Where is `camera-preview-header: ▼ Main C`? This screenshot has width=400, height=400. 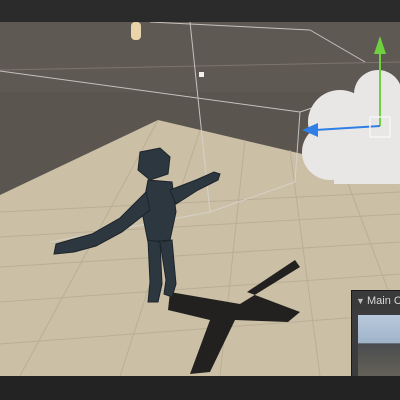
camera-preview-header: ▼ Main C is located at coordinates (376, 301).